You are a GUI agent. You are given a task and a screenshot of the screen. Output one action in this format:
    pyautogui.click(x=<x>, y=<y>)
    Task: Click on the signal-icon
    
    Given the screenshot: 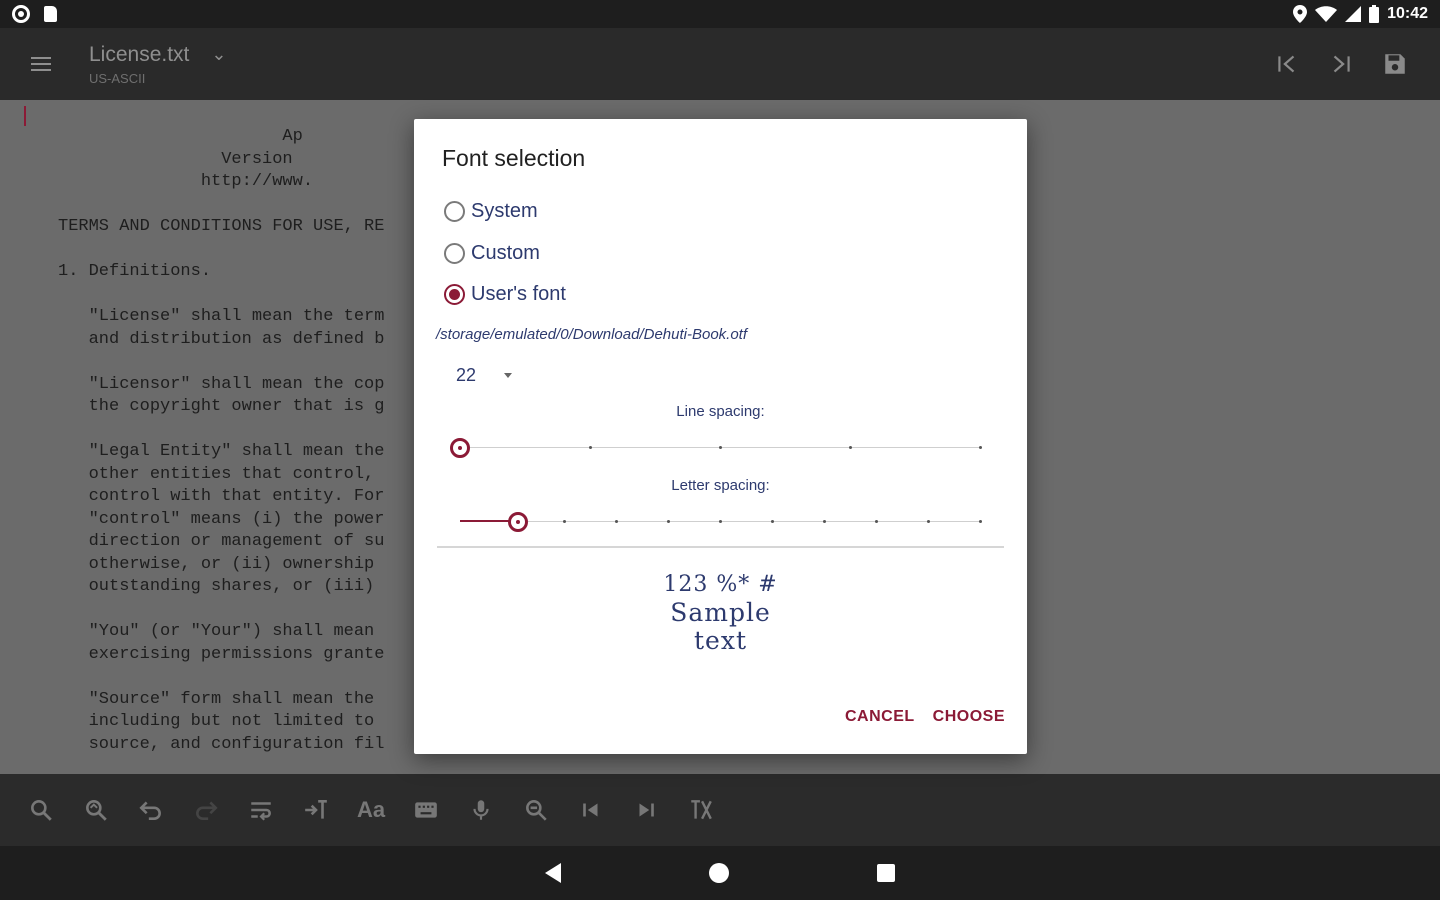 What is the action you would take?
    pyautogui.click(x=1353, y=14)
    